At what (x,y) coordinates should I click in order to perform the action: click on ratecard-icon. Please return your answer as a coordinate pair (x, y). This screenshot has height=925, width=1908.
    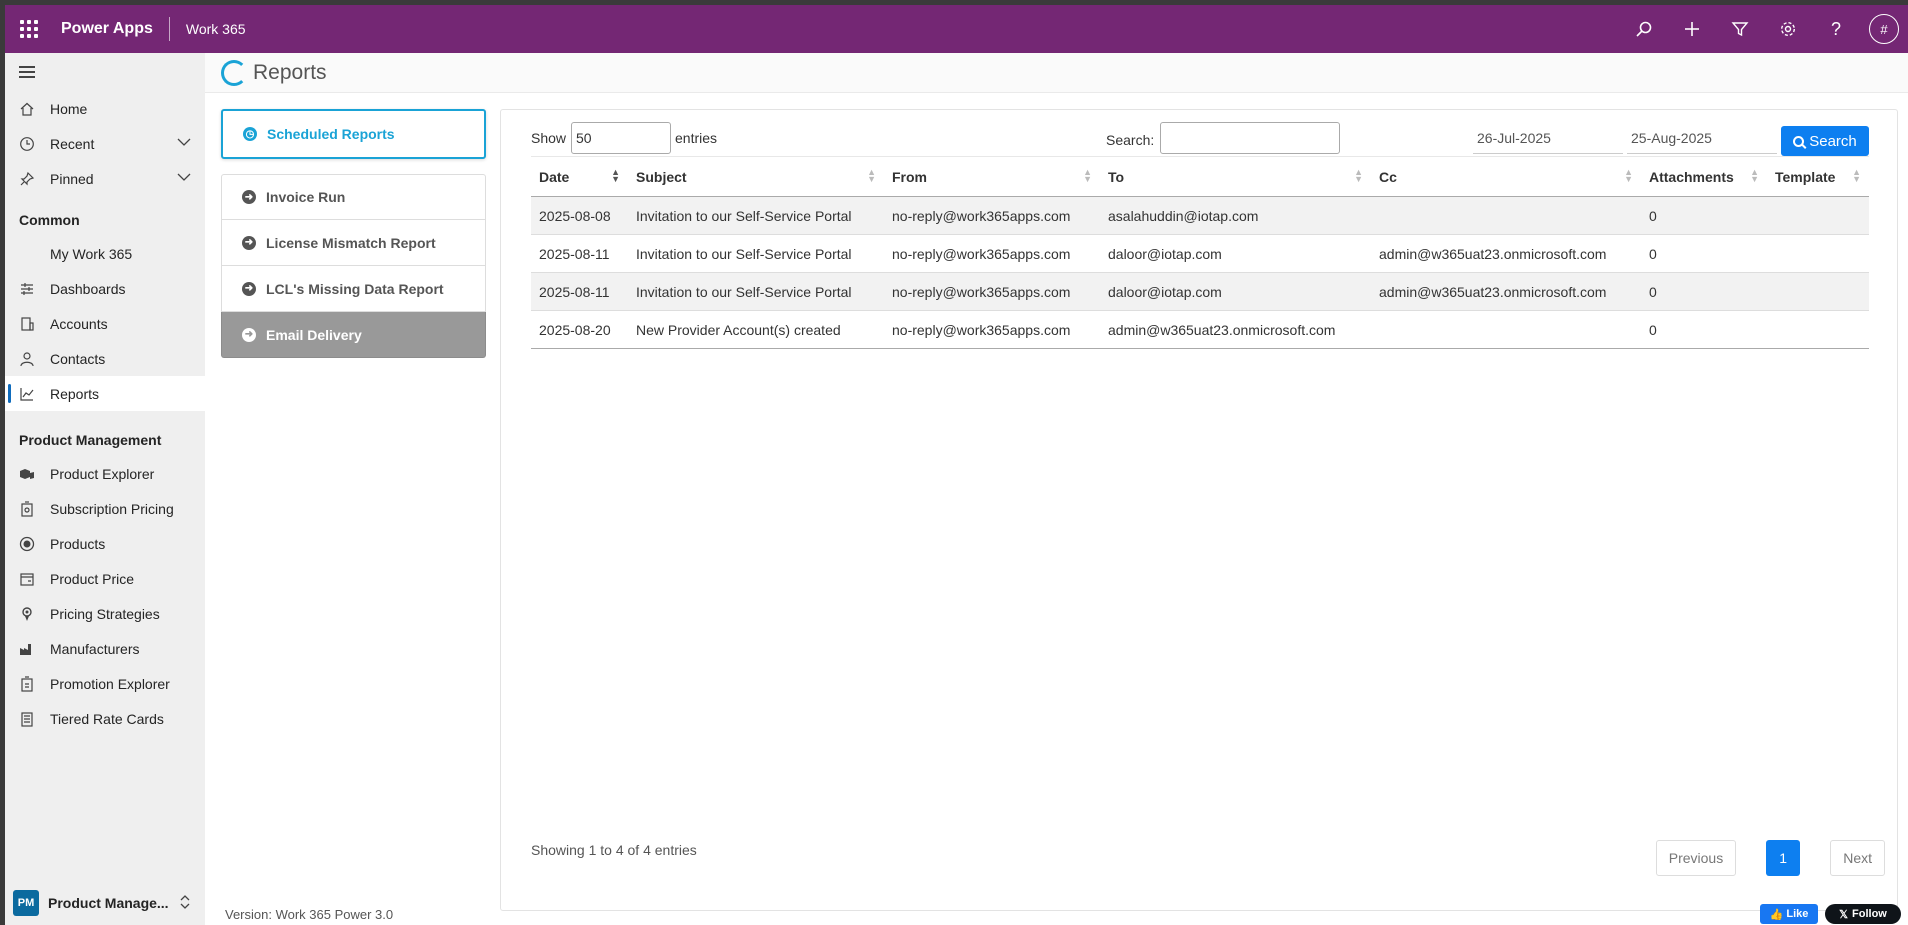
    Looking at the image, I should click on (27, 719).